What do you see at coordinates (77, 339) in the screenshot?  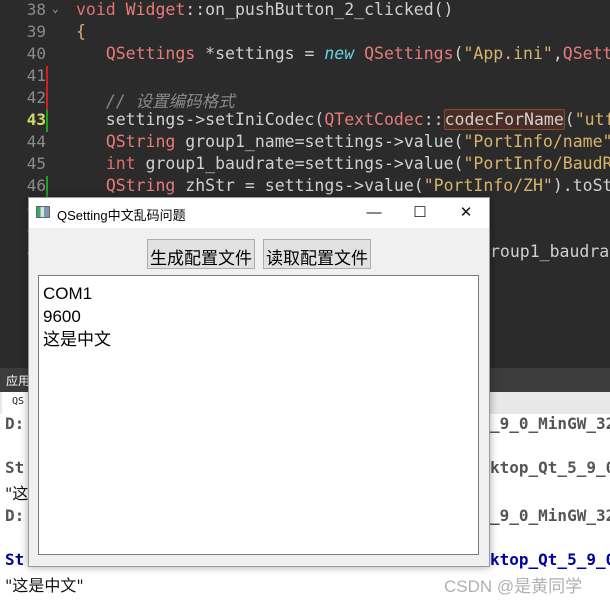 I see `text-line: 这是中文` at bounding box center [77, 339].